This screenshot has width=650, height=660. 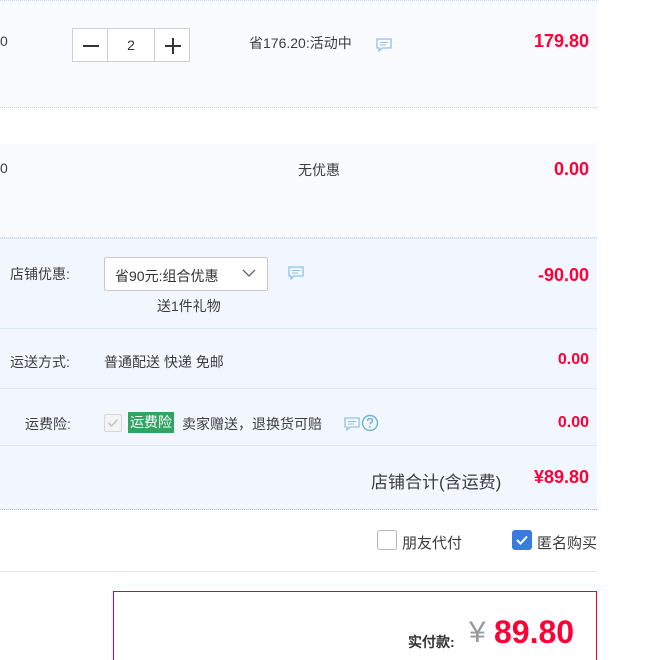 I want to click on shop-discount-row: 店铺优惠: 省90元:组合优惠 送1件礼物 -90.00, so click(x=298, y=283).